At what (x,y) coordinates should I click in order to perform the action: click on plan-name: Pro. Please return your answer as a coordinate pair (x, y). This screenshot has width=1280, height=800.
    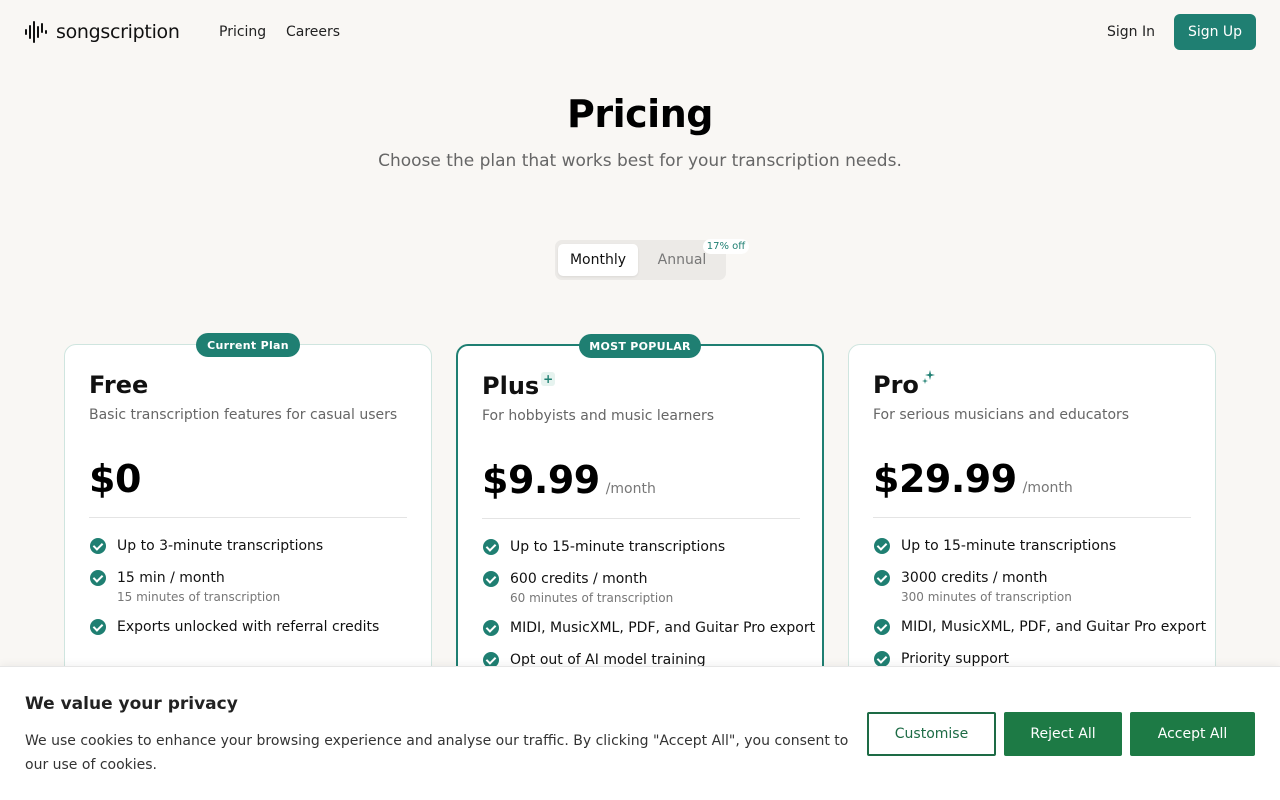
    Looking at the image, I should click on (905, 384).